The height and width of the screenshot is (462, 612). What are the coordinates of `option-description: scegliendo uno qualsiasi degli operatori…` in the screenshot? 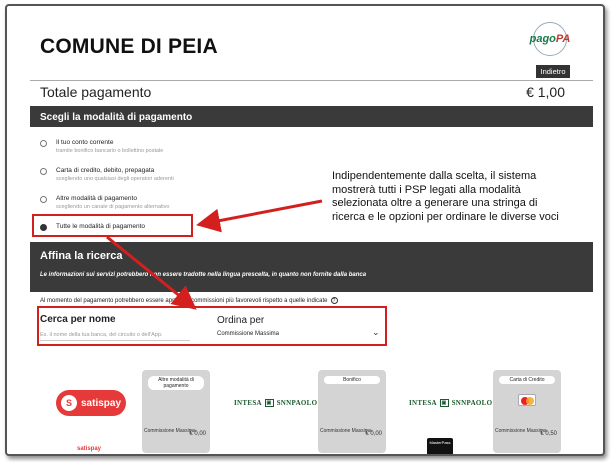 It's located at (115, 179).